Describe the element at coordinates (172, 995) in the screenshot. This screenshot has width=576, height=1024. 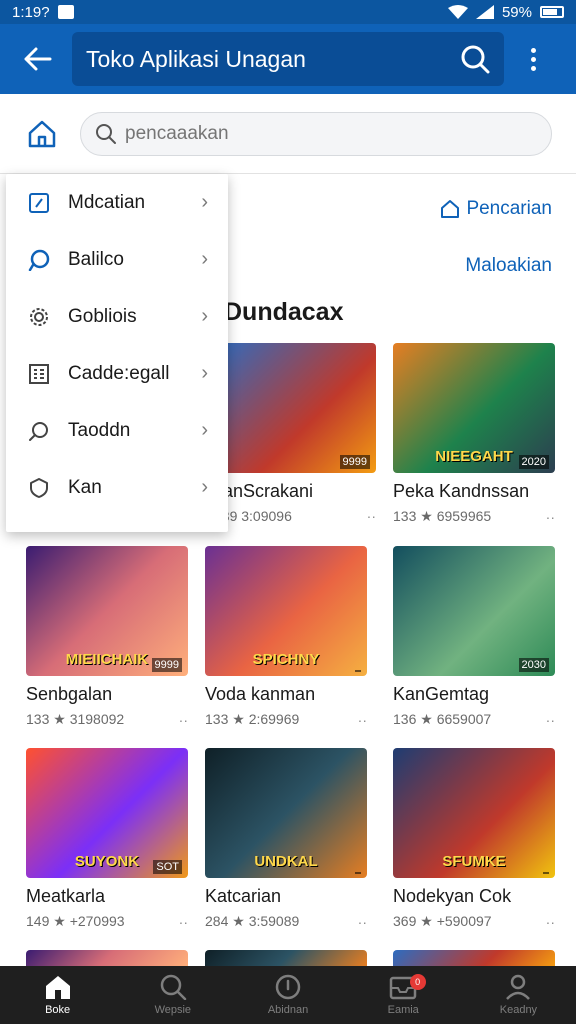
I see `nav-search: Wepsie` at that location.